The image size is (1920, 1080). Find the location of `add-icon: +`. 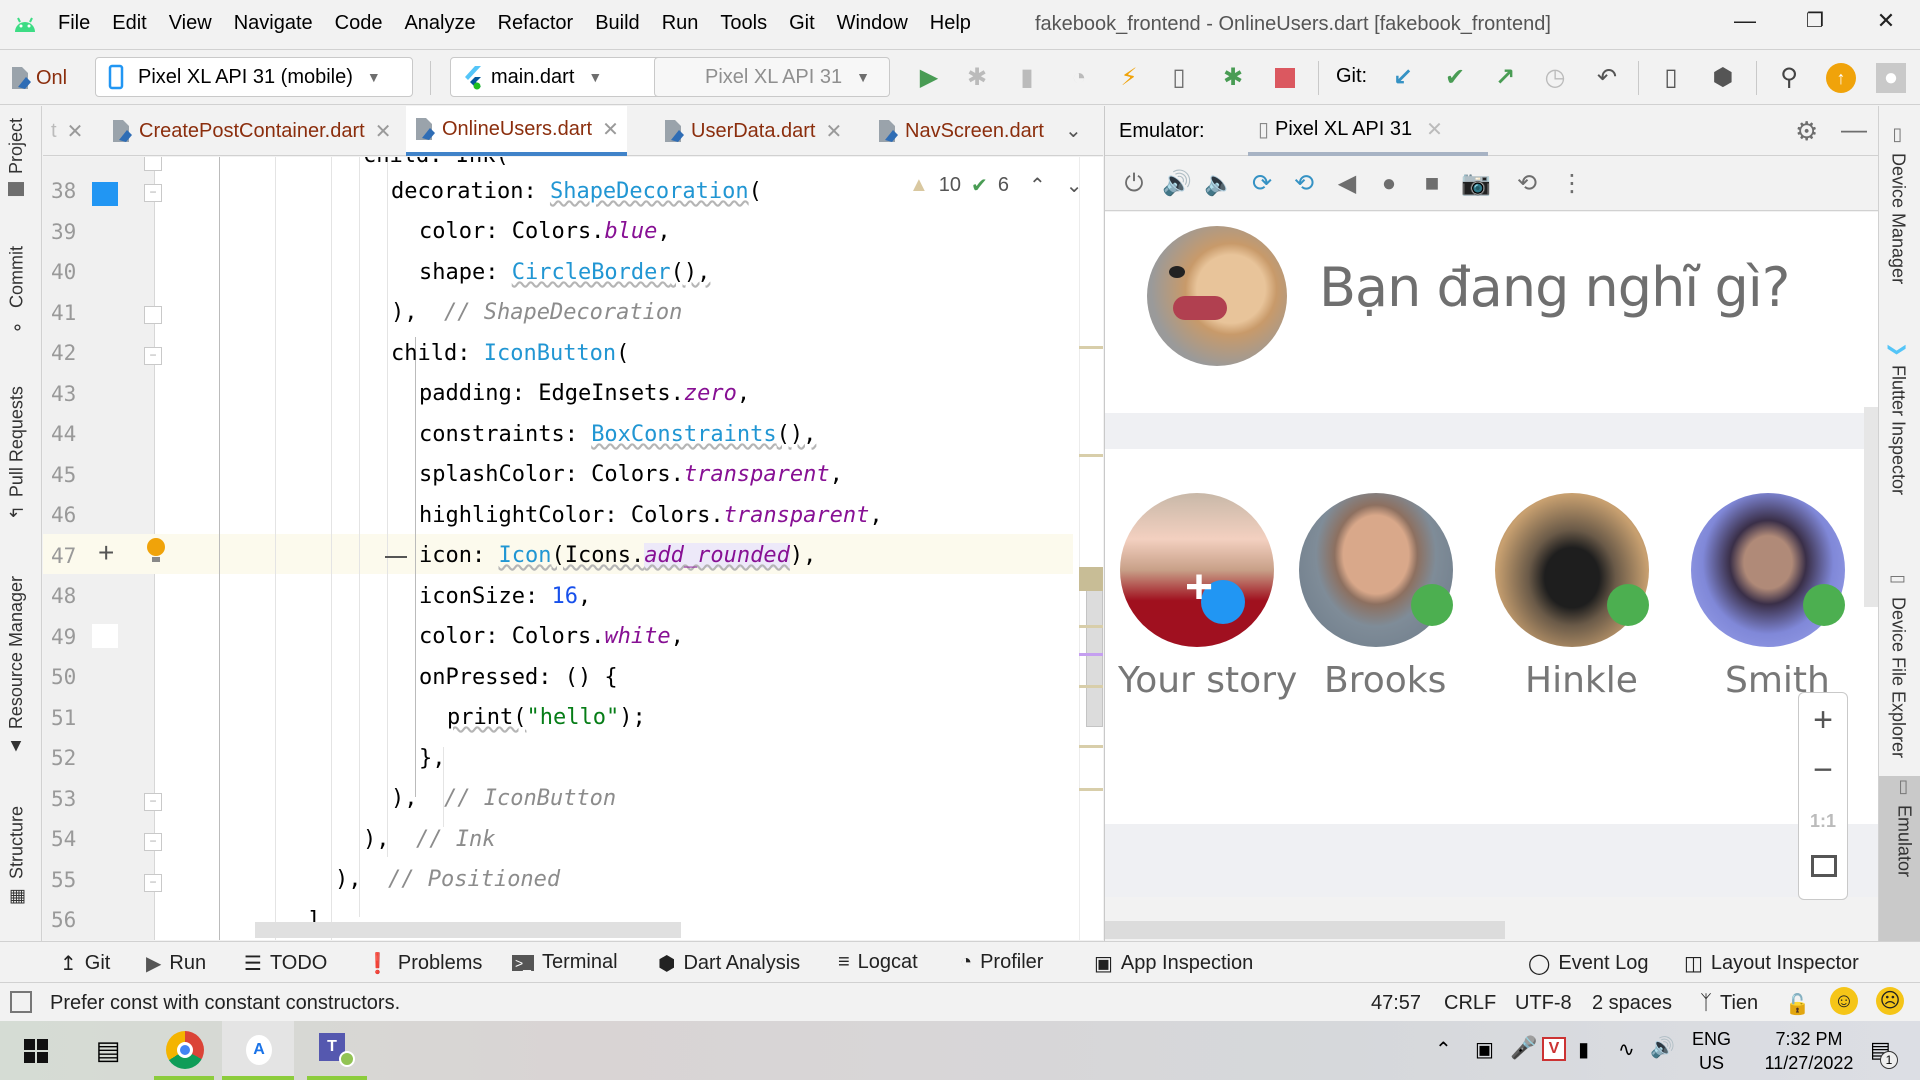

add-icon: + is located at coordinates (106, 553).